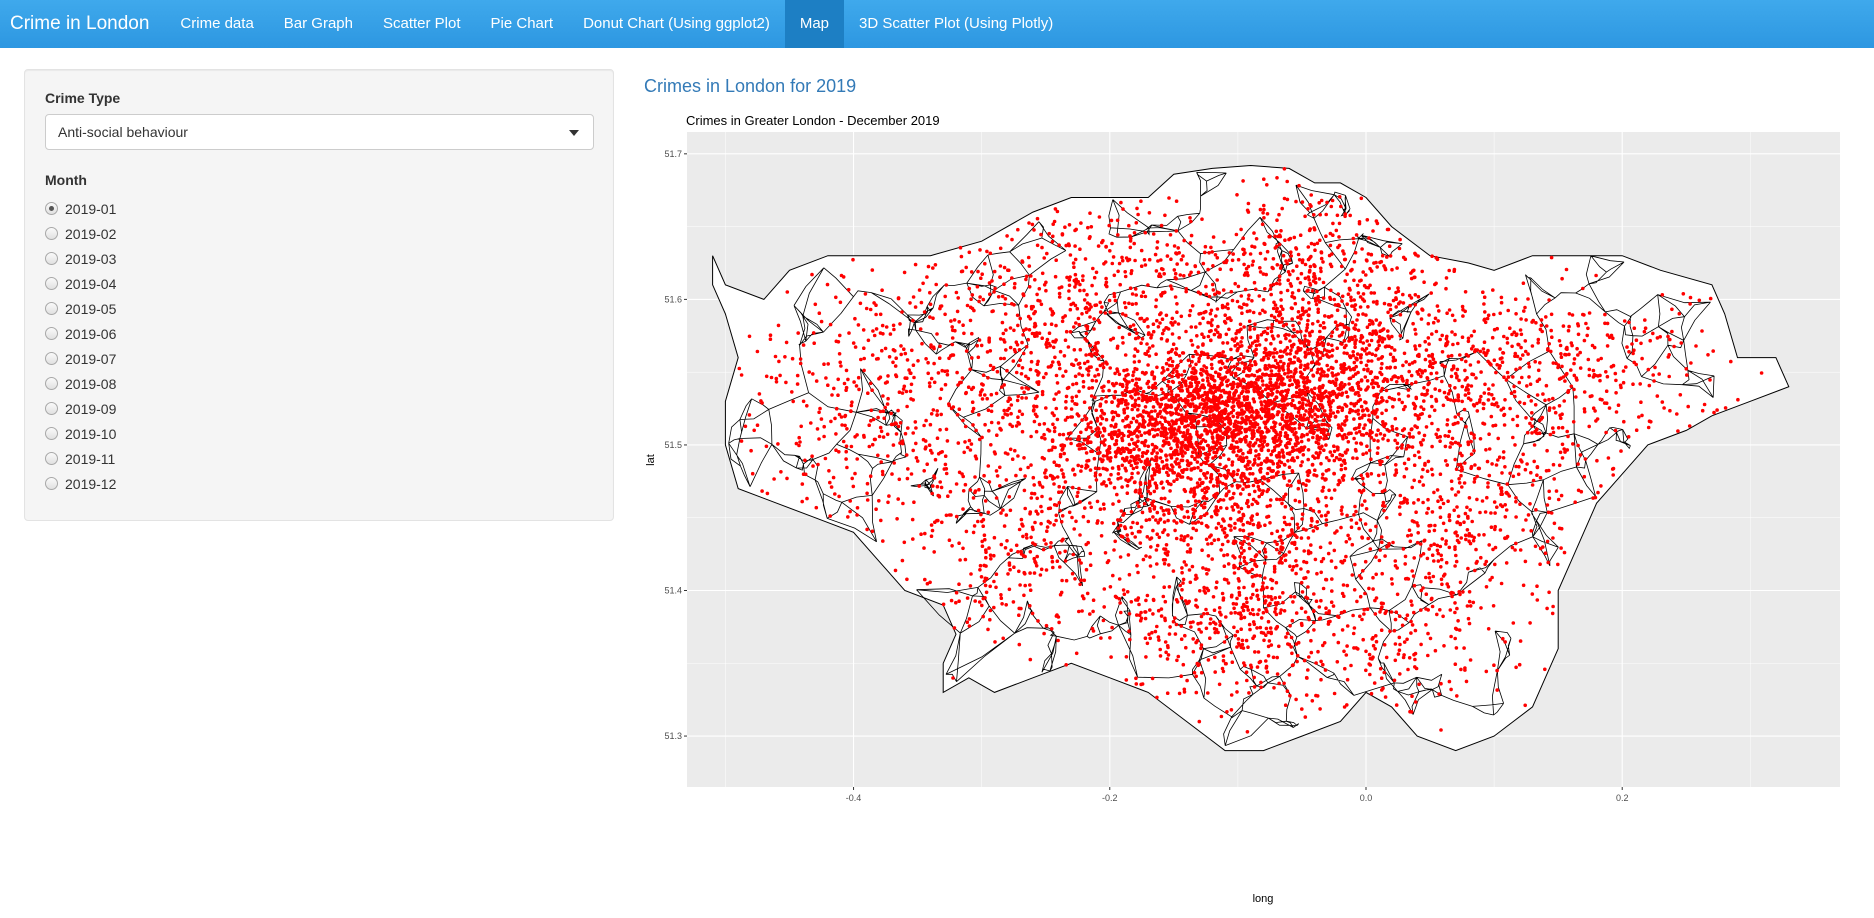 This screenshot has width=1874, height=918. Describe the element at coordinates (956, 24) in the screenshot. I see `tab-3d-scatter-plot: 3D Scatter Plot (Using Plotly)` at that location.